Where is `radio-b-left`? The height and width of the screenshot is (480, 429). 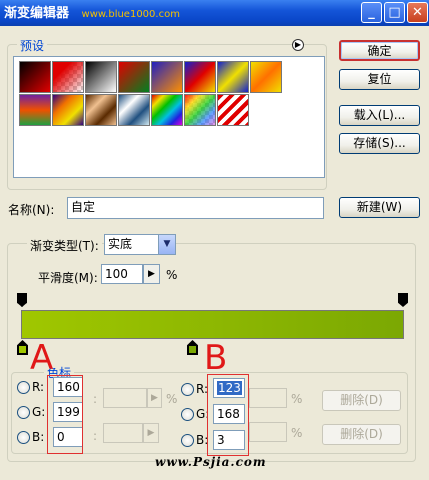
radio-b-left is located at coordinates (23, 437).